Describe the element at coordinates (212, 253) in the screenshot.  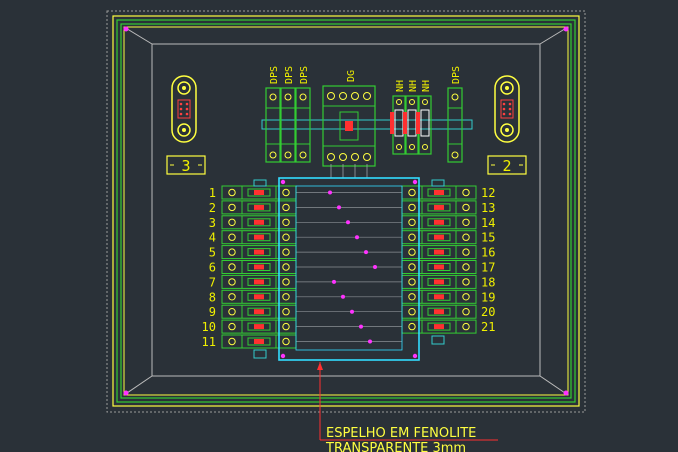
I see `terminal-number: 5` at that location.